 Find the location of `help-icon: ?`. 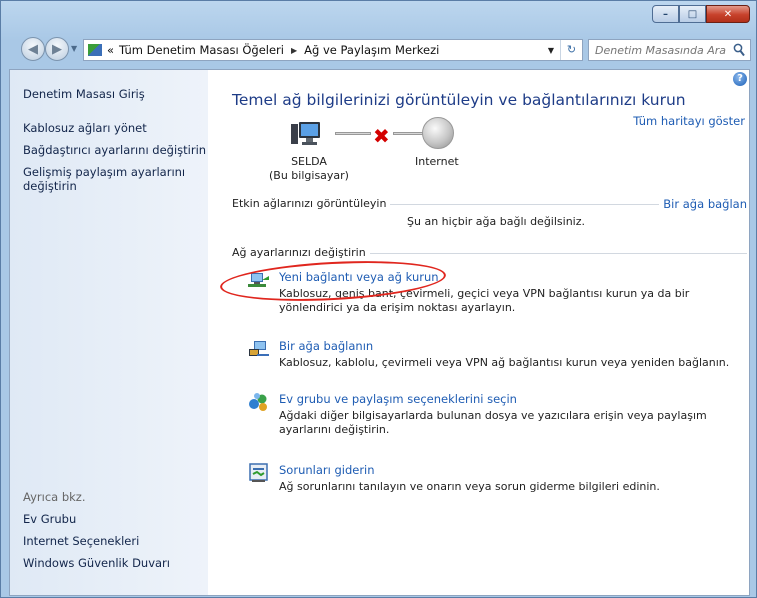

help-icon: ? is located at coordinates (740, 79).